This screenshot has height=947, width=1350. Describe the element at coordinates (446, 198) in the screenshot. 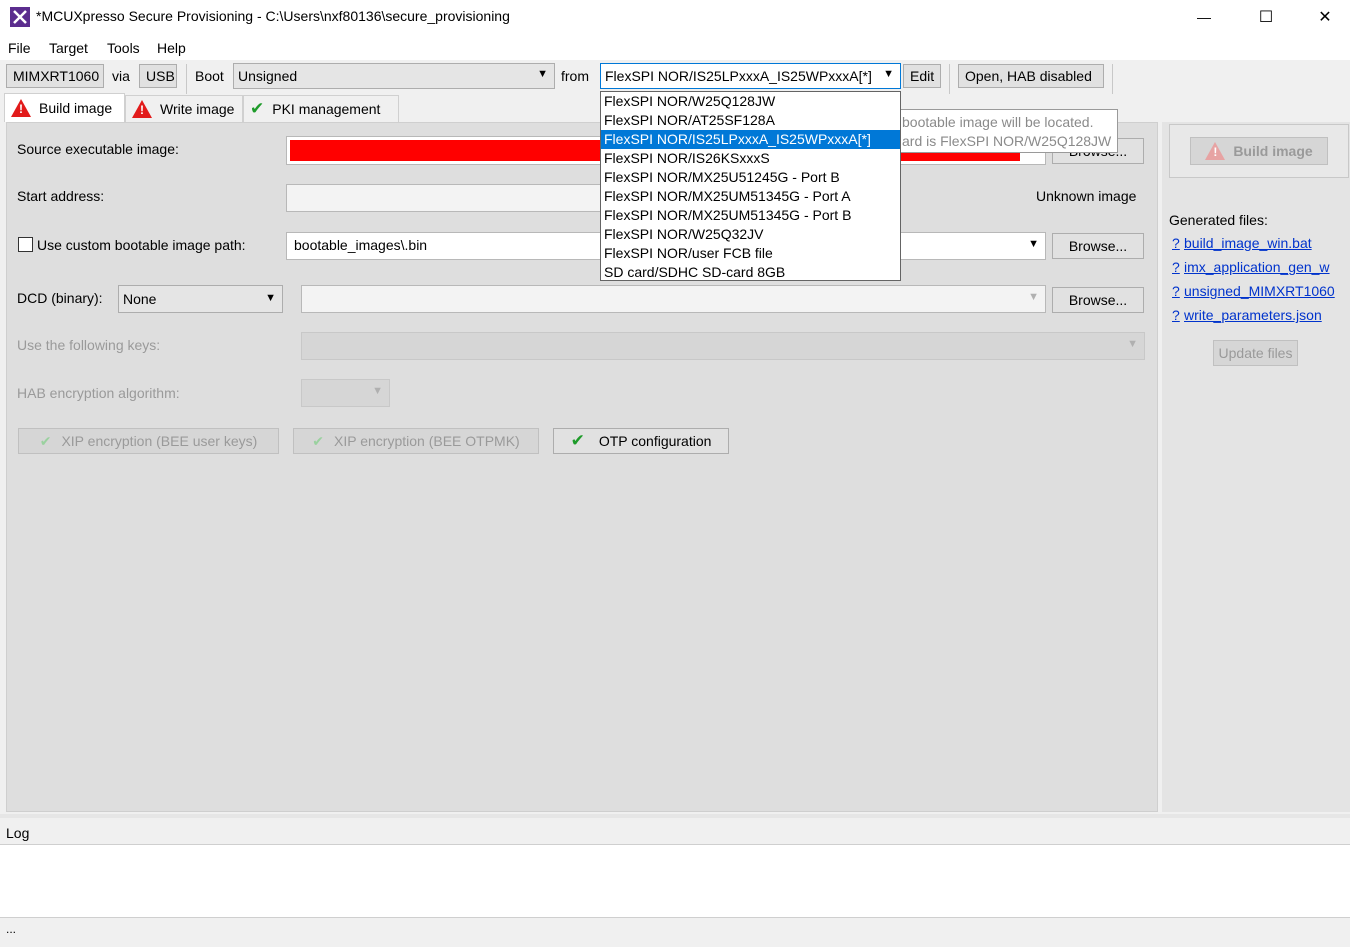

I see `start-address-field` at that location.